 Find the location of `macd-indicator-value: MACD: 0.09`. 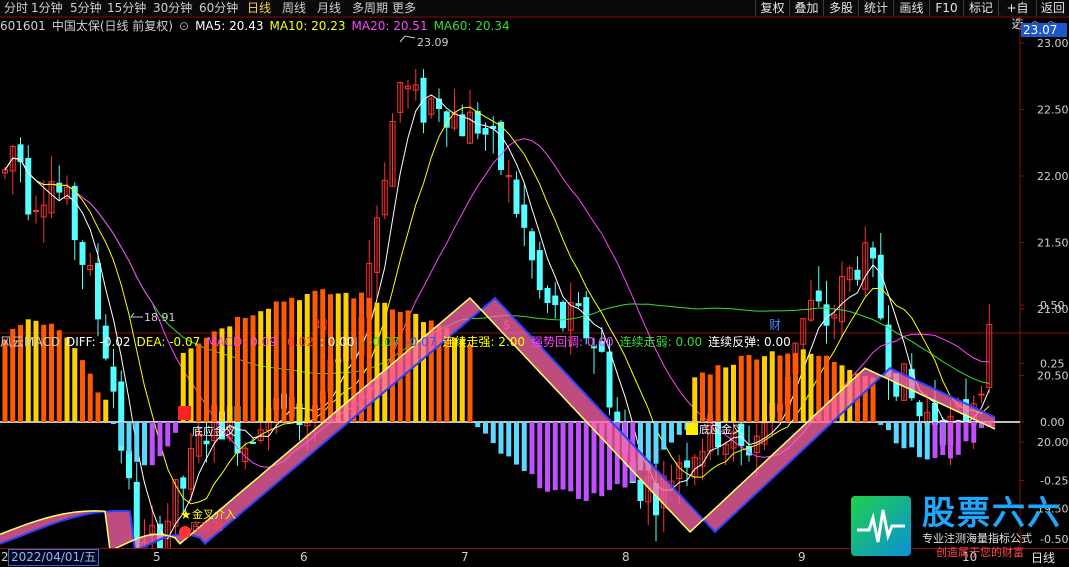

macd-indicator-value: MACD: 0.09 is located at coordinates (241, 342).